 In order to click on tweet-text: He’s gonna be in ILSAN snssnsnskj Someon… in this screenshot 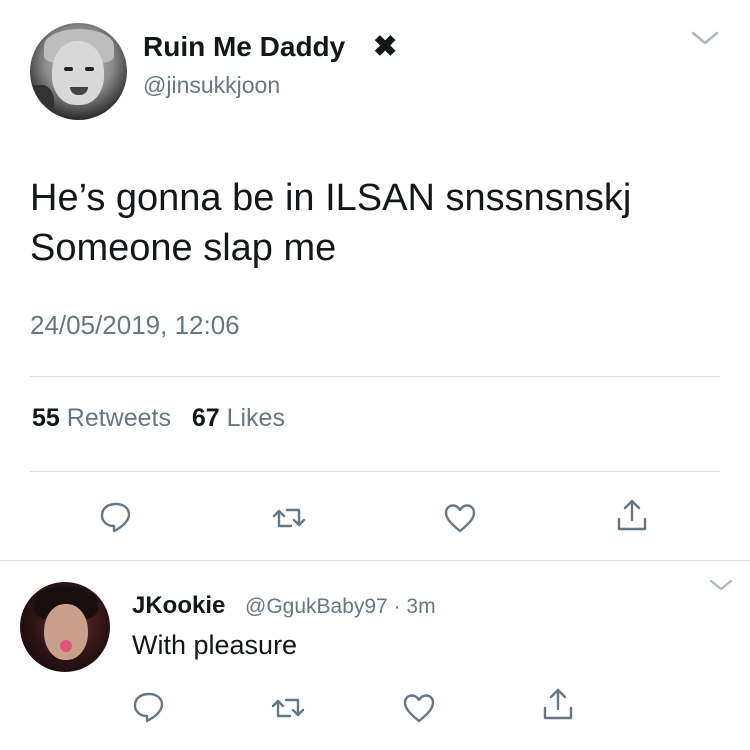, I will do `click(331, 223)`.